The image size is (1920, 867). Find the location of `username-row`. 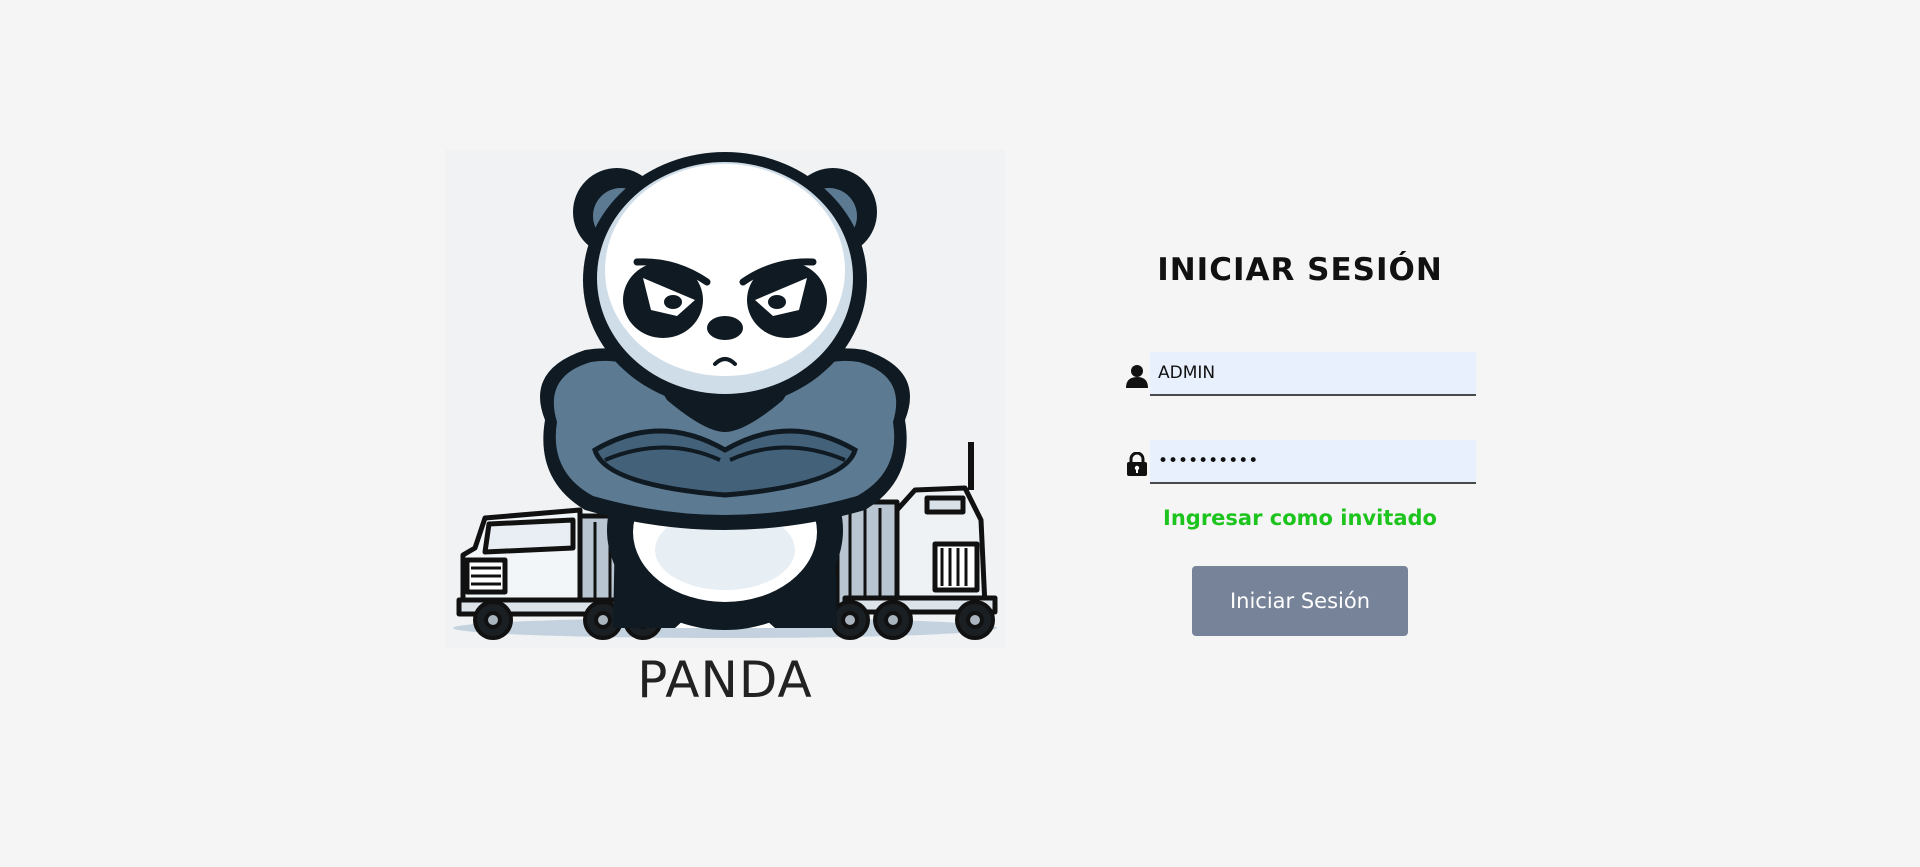

username-row is located at coordinates (1301, 374).